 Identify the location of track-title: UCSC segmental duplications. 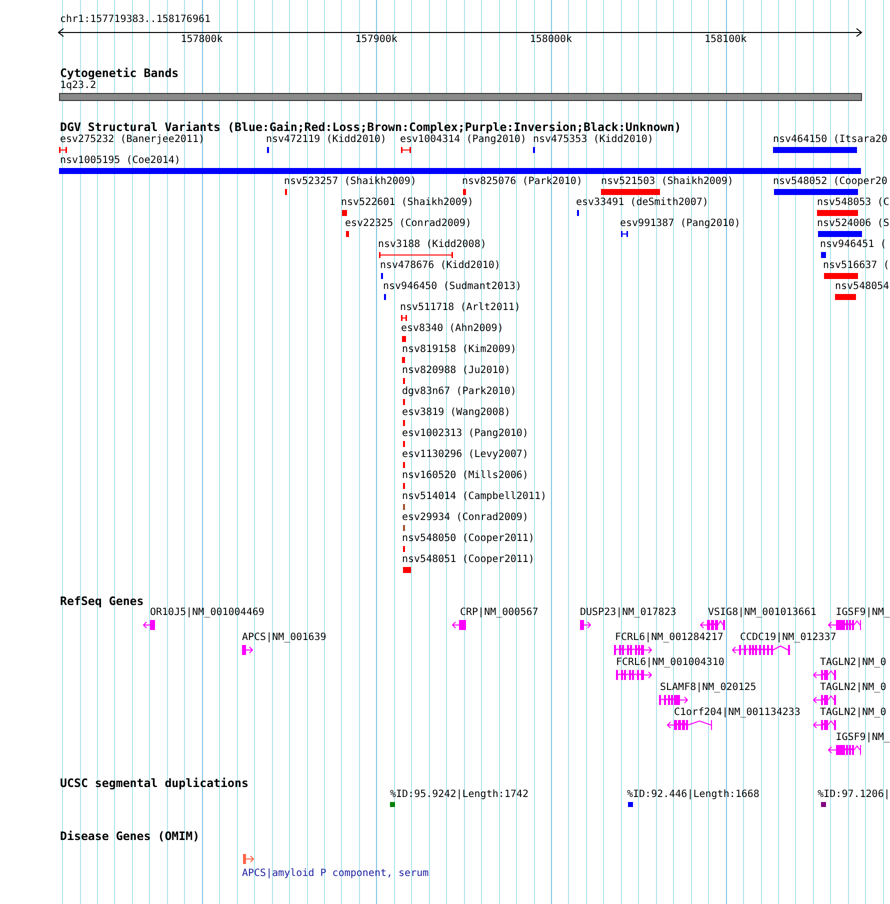
(154, 783).